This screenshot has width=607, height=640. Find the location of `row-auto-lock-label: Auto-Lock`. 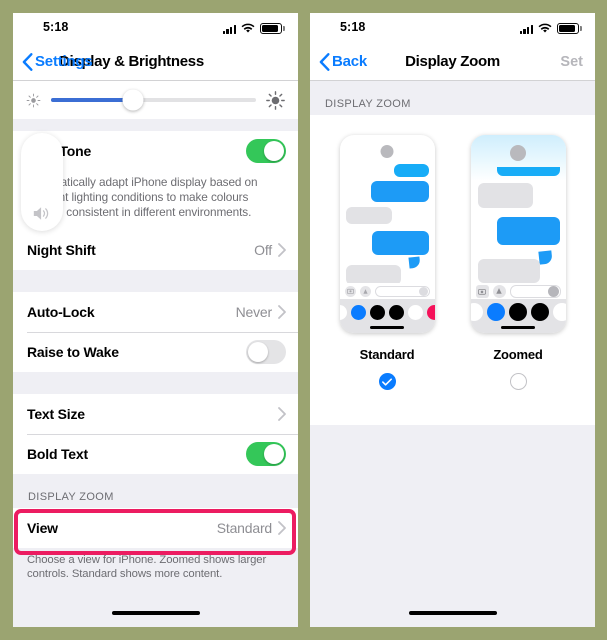

row-auto-lock-label: Auto-Lock is located at coordinates (61, 312).